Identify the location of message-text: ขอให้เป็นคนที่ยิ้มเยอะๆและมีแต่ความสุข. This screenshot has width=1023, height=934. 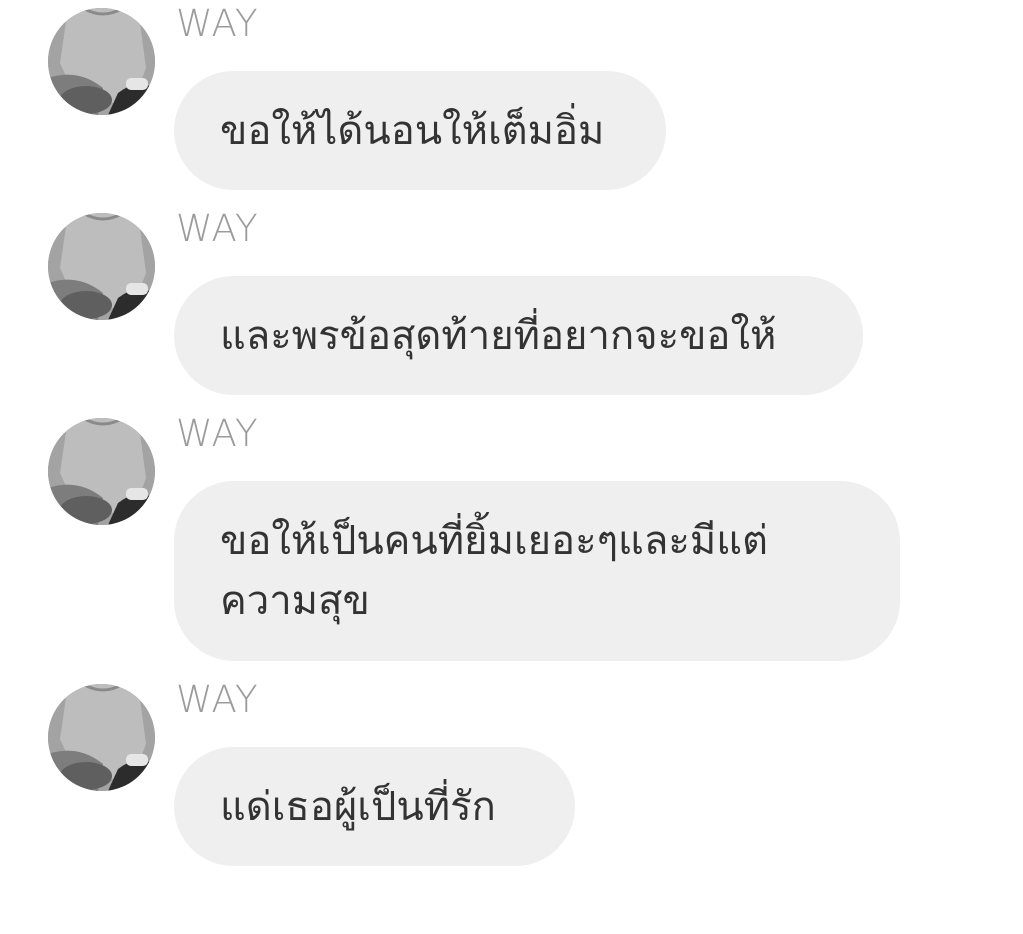
(494, 571).